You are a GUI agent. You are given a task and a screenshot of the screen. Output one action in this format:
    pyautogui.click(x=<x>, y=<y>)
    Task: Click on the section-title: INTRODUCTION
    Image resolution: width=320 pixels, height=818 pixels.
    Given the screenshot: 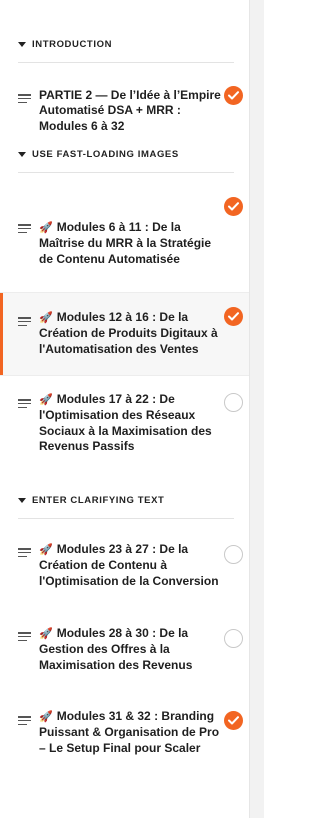 What is the action you would take?
    pyautogui.click(x=72, y=44)
    